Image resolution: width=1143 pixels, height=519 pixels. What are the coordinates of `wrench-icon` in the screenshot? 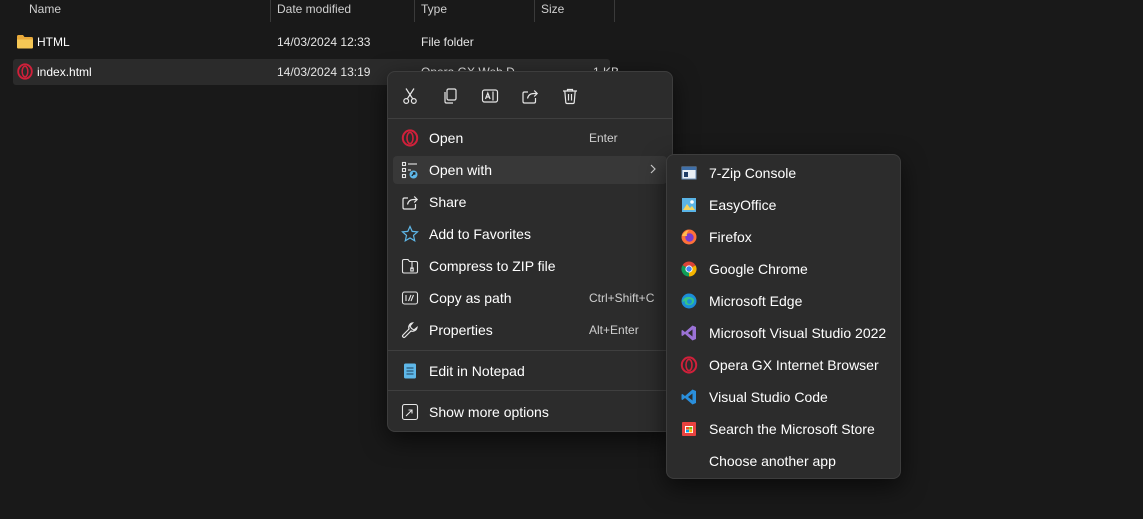 It's located at (410, 330).